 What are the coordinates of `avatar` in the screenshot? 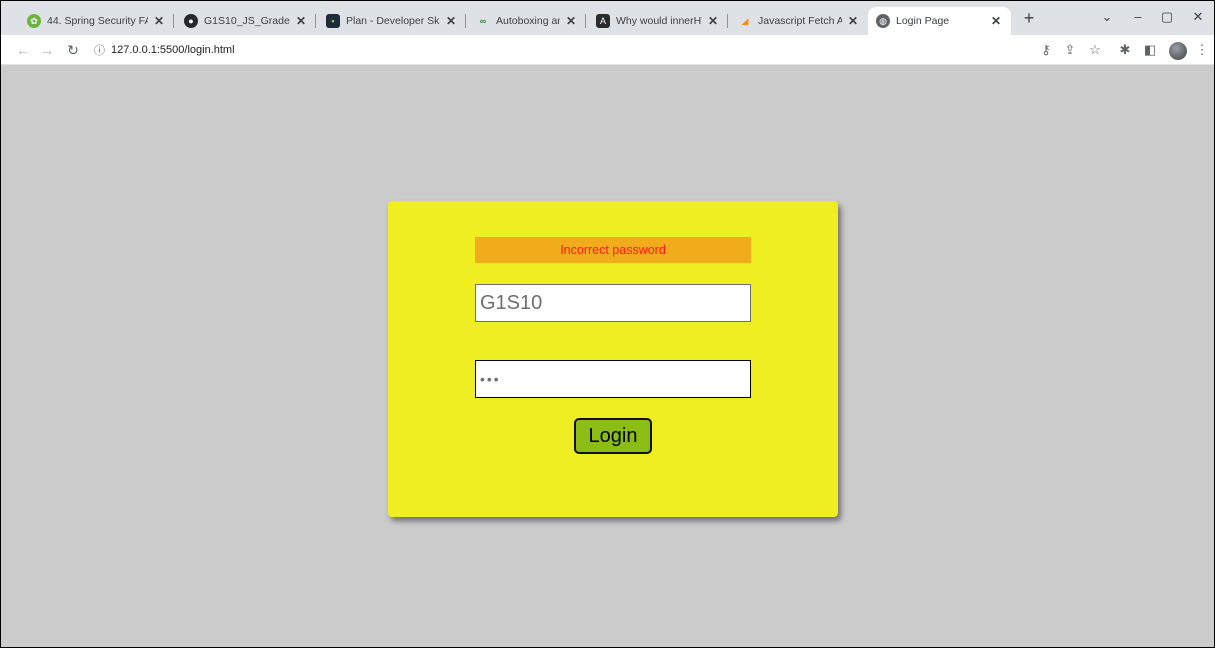 It's located at (1178, 51).